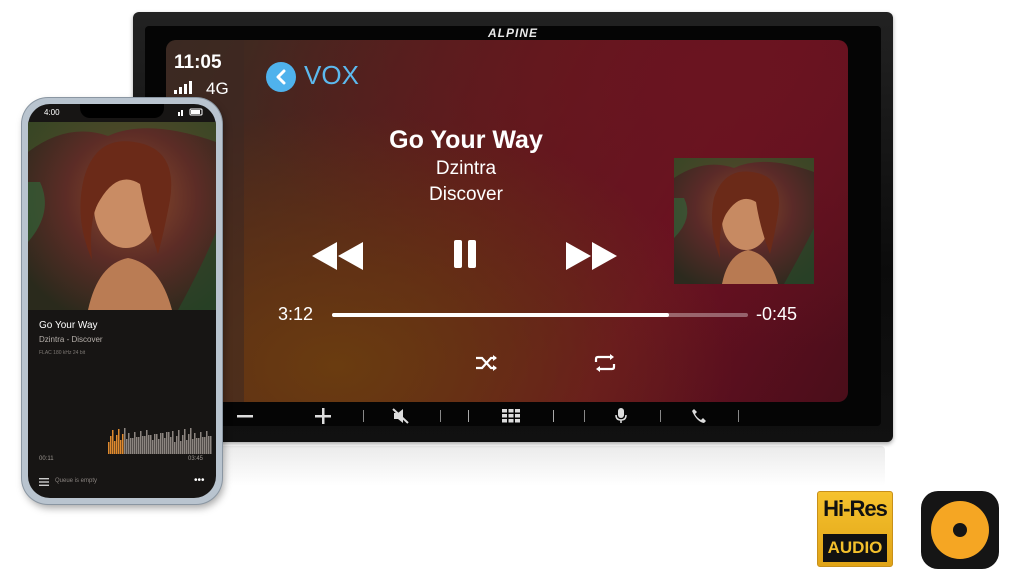  What do you see at coordinates (199, 480) in the screenshot?
I see `more-options-icon: •••` at bounding box center [199, 480].